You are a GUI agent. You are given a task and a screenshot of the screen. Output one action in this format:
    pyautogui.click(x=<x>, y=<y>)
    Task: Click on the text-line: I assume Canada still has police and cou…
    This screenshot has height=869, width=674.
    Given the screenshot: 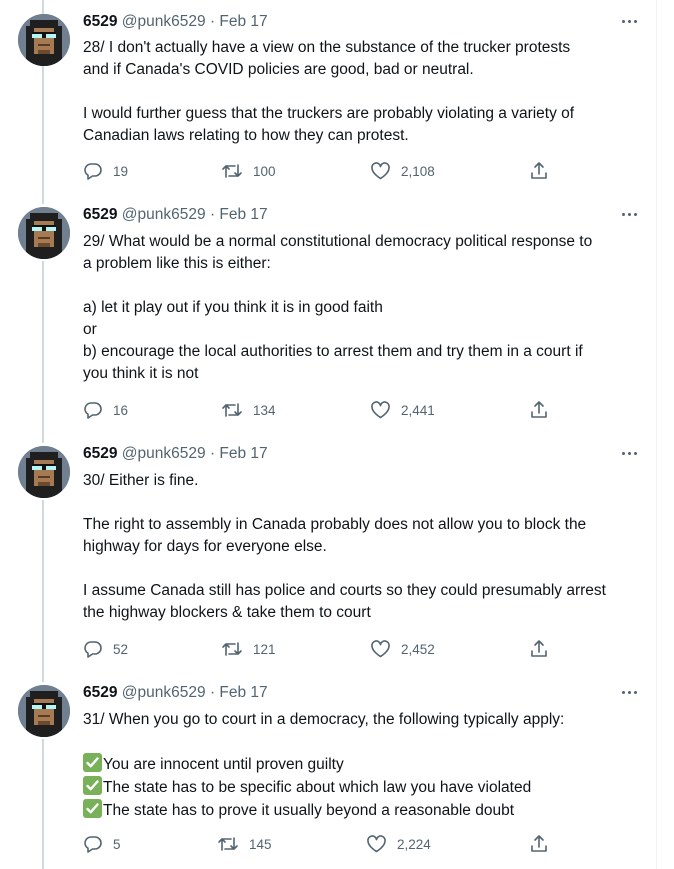 What is the action you would take?
    pyautogui.click(x=344, y=590)
    